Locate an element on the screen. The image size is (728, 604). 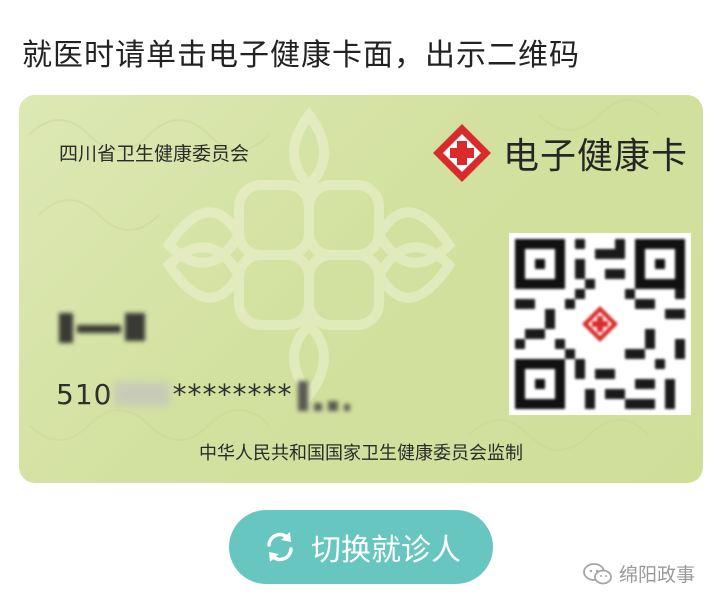
red-cross-icon is located at coordinates (600, 324).